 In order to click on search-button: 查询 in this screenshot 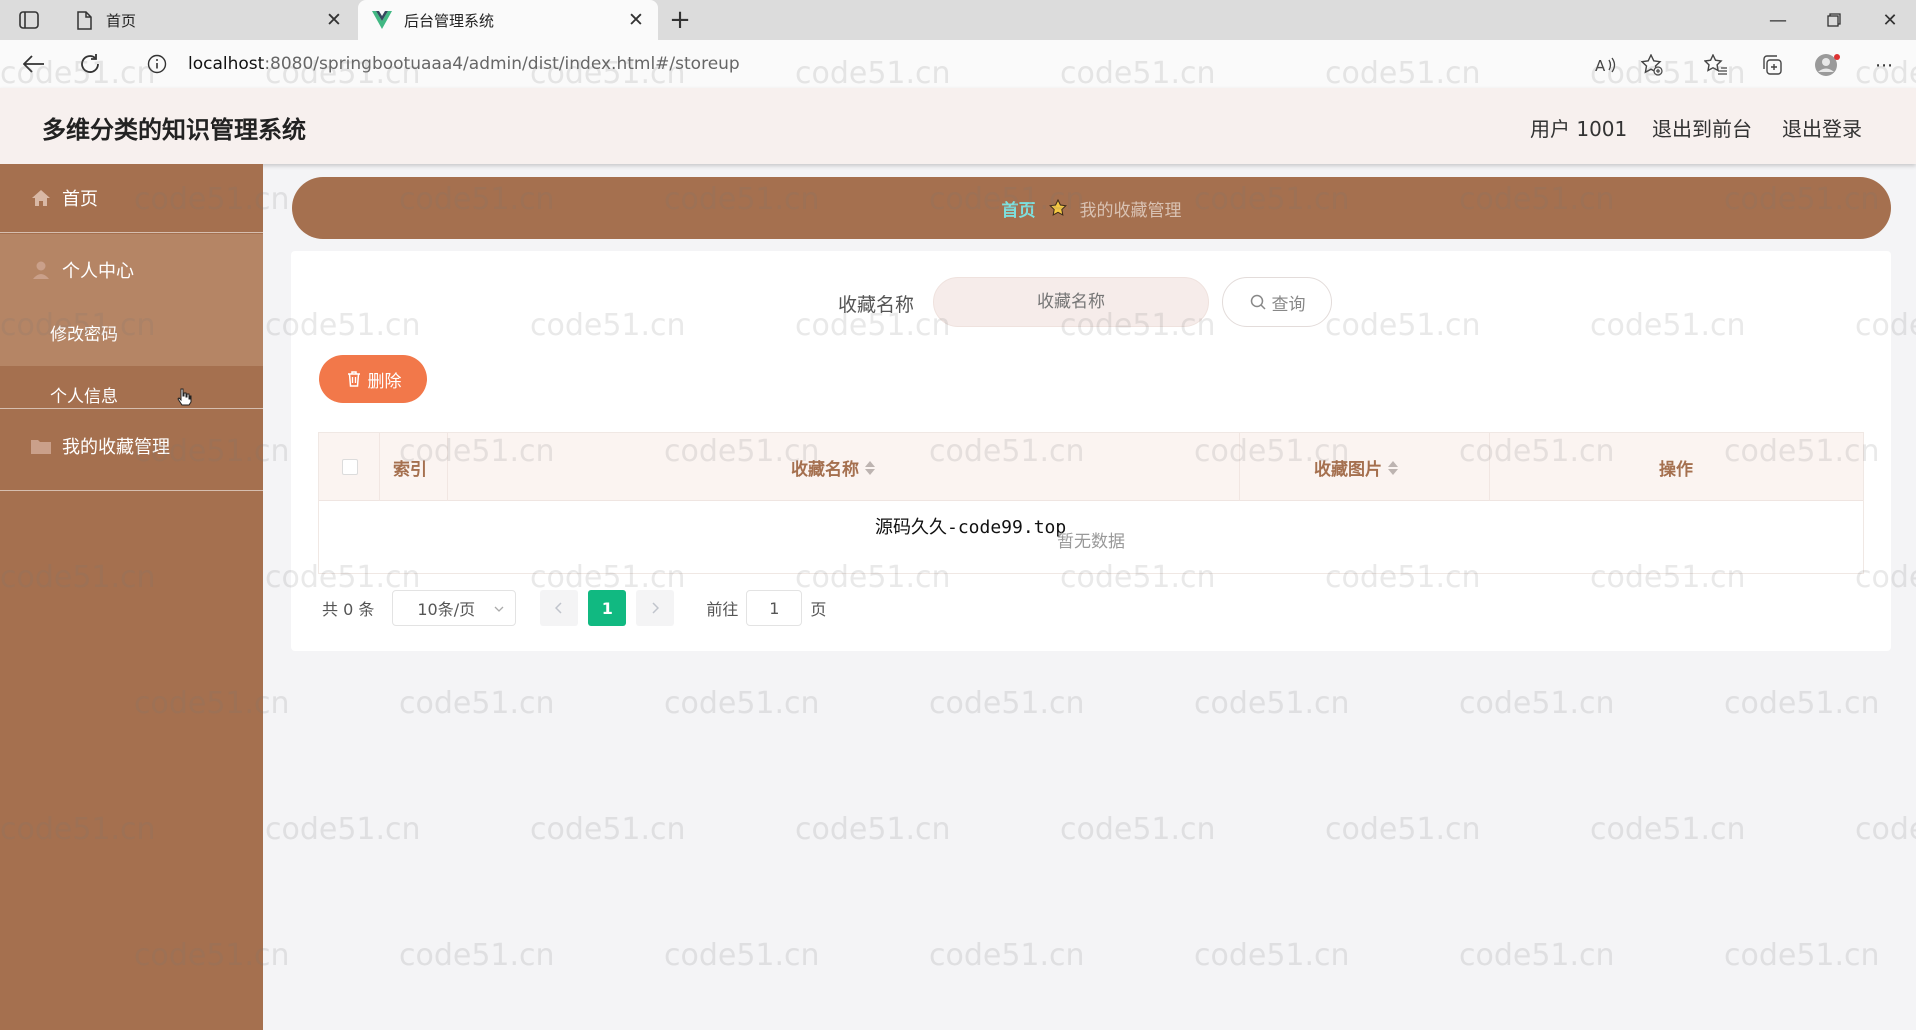, I will do `click(1277, 302)`.